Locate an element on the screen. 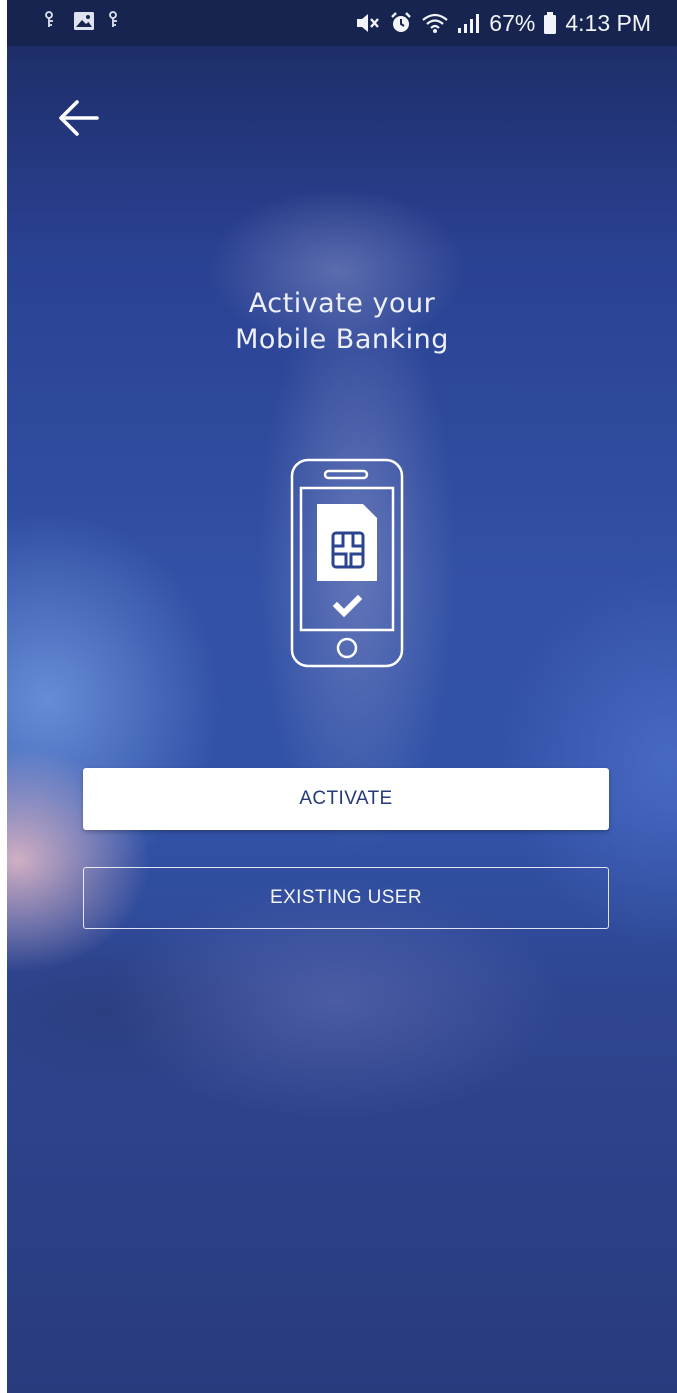 The image size is (677, 1393). phone-sim-check-icon is located at coordinates (347, 563).